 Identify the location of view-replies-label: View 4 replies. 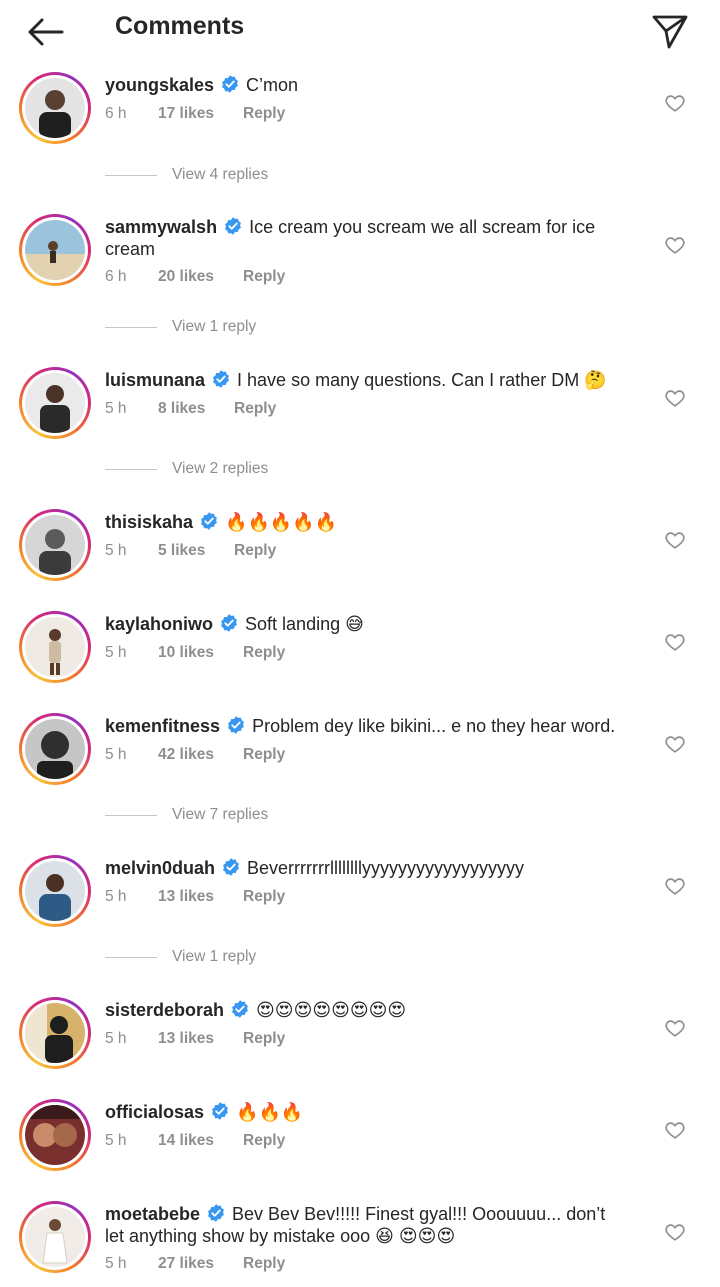
(220, 174).